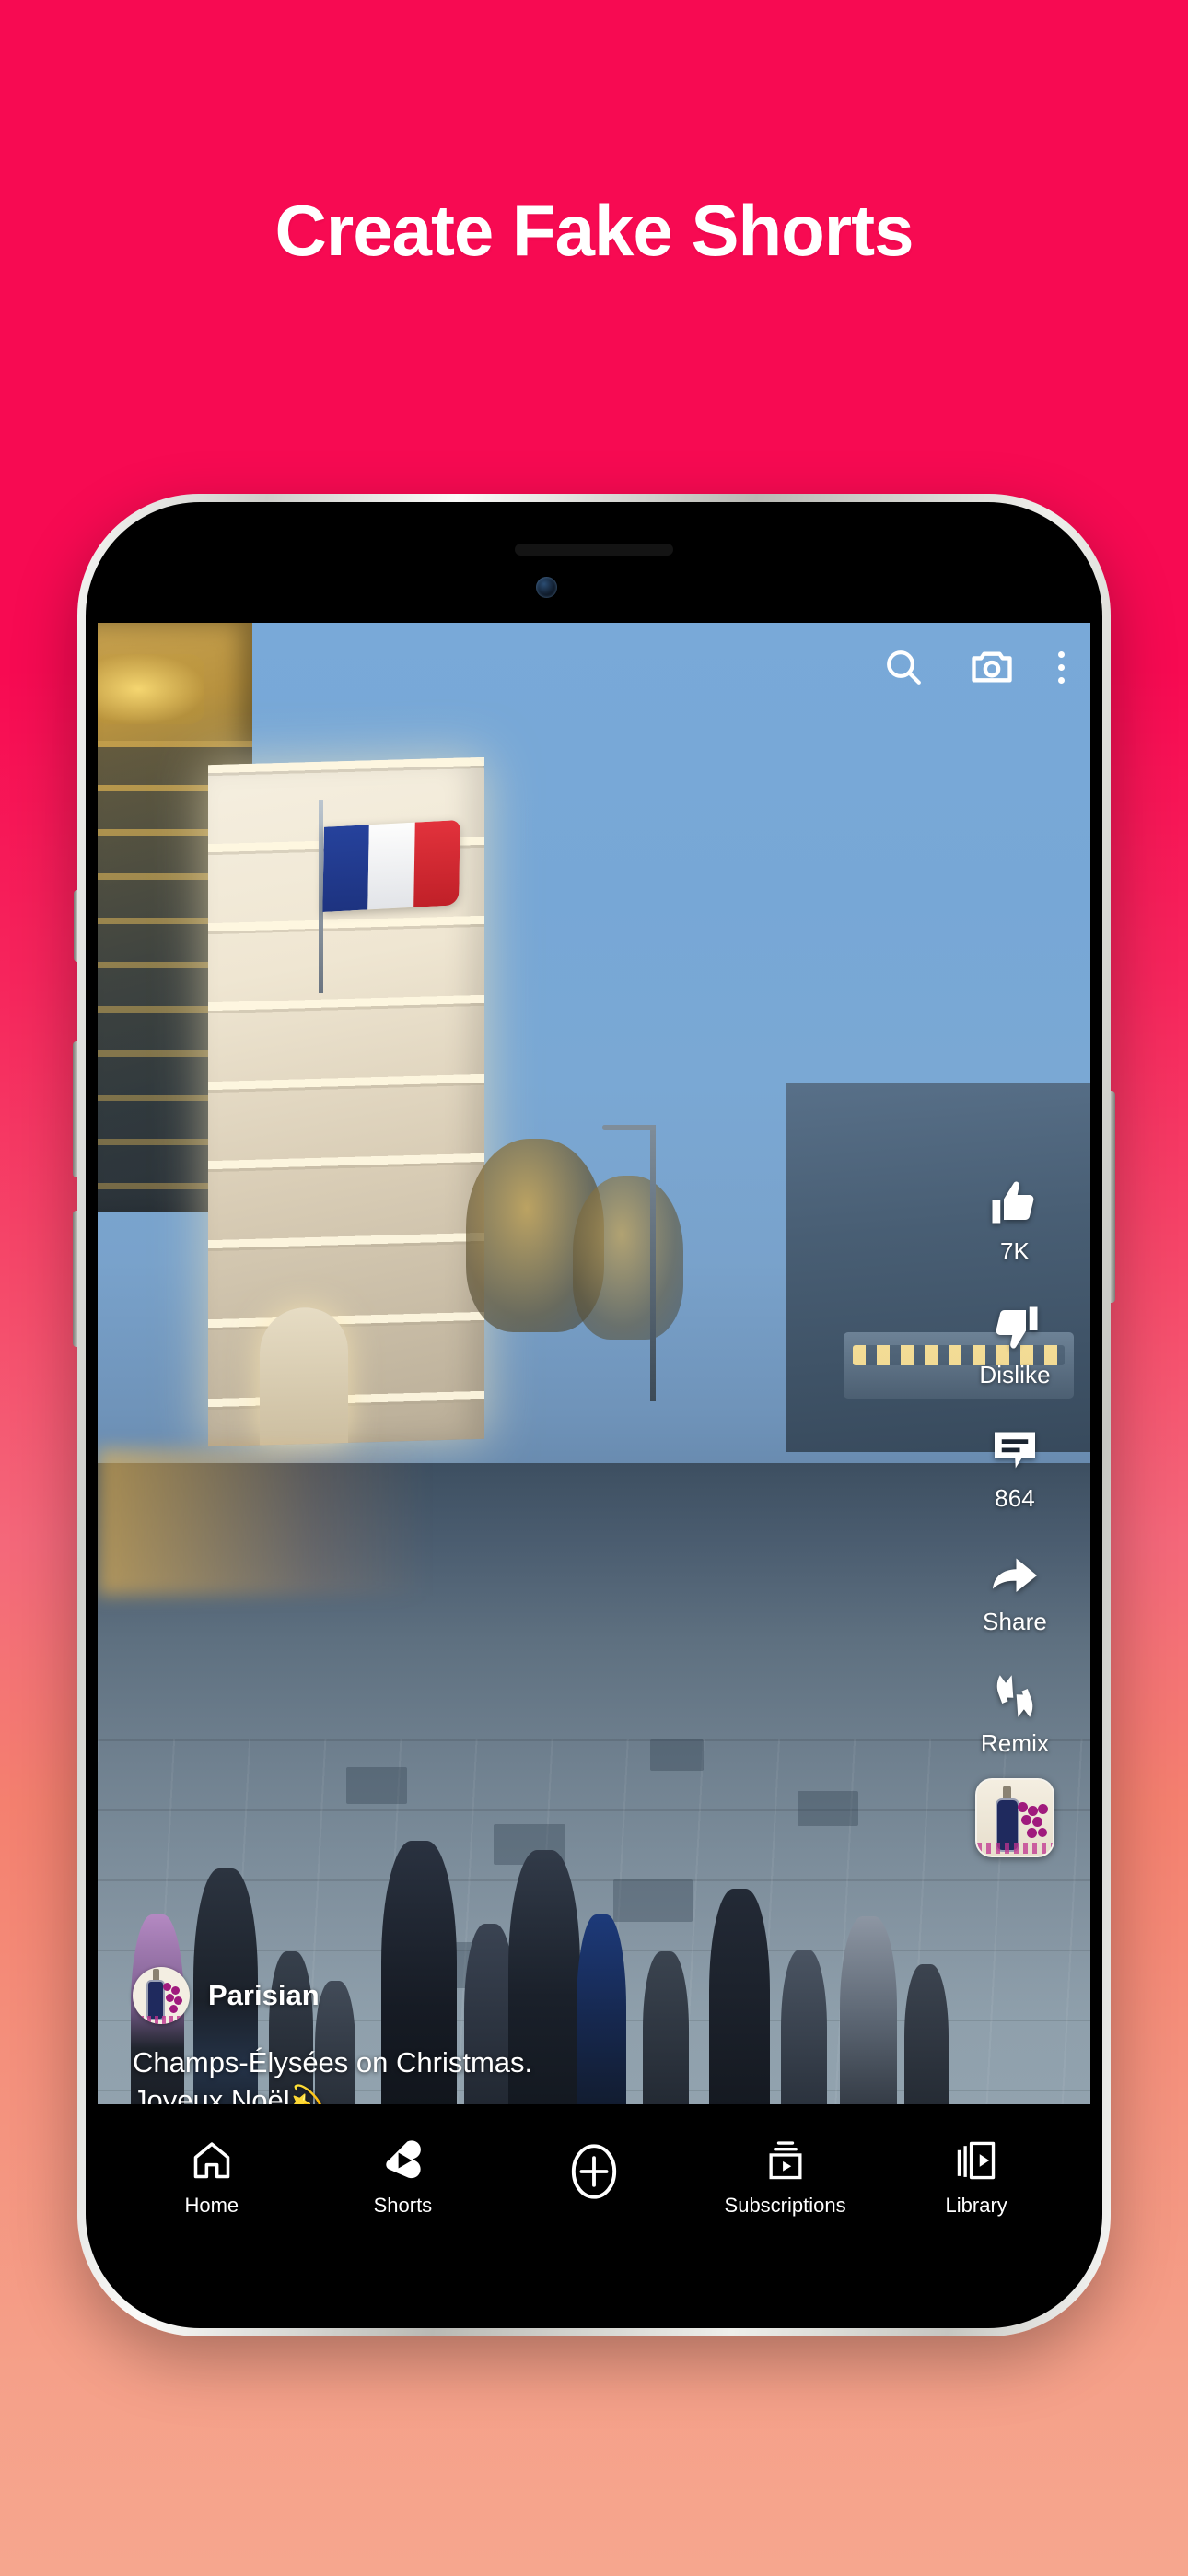 This screenshot has width=1188, height=2576. I want to click on nav-item-shorts: Shorts, so click(402, 2177).